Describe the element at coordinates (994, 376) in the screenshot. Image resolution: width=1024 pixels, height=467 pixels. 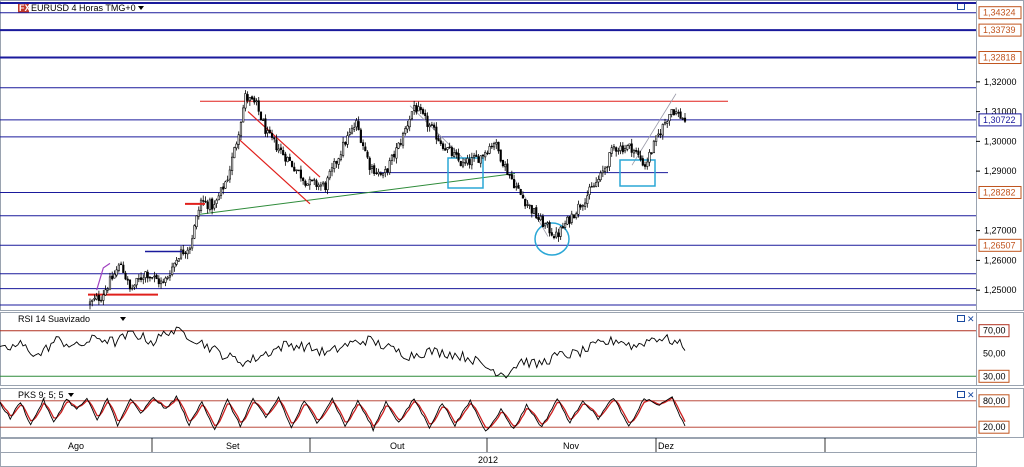
I see `rsi-tag-label: 30,00` at that location.